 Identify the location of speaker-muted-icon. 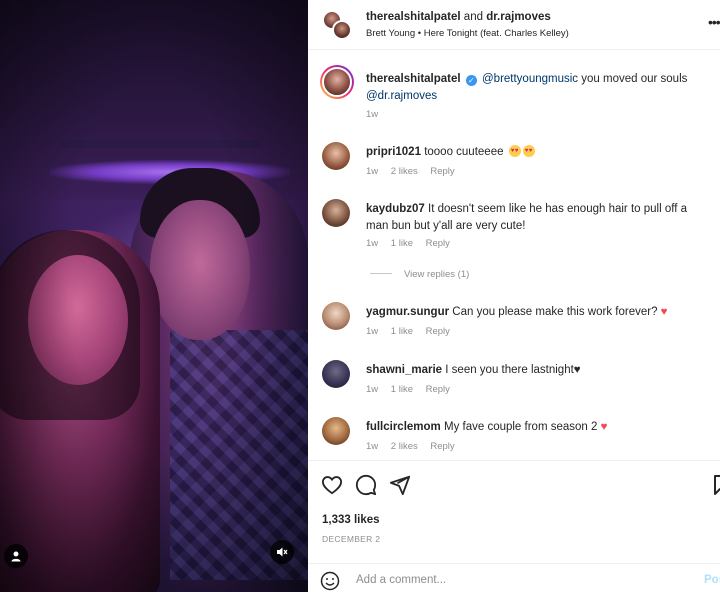
(282, 552).